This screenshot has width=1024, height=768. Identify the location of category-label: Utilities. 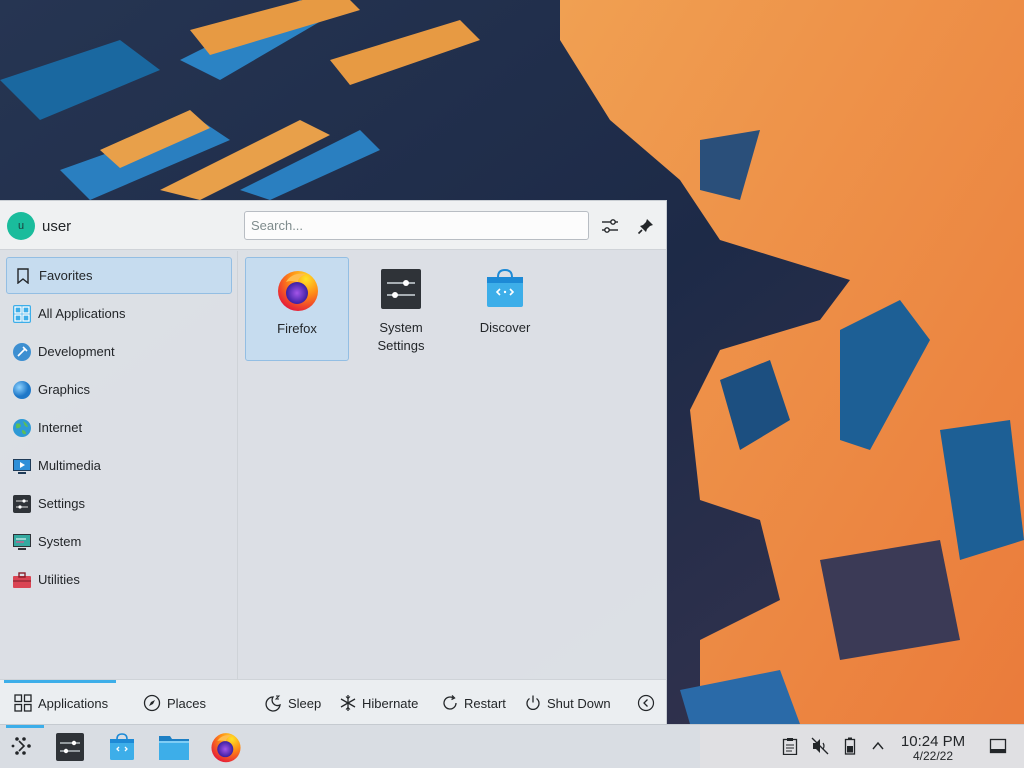
(59, 579).